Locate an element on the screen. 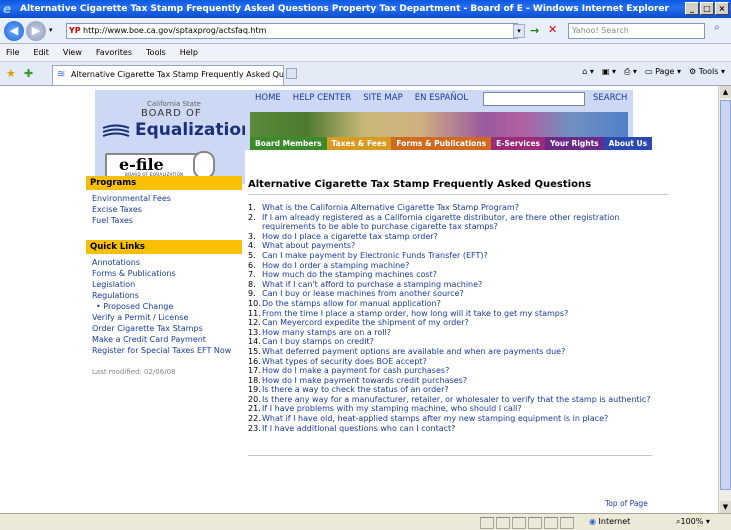 Image resolution: width=731 pixels, height=530 pixels. faq-item: 4. What about payments? is located at coordinates (458, 246).